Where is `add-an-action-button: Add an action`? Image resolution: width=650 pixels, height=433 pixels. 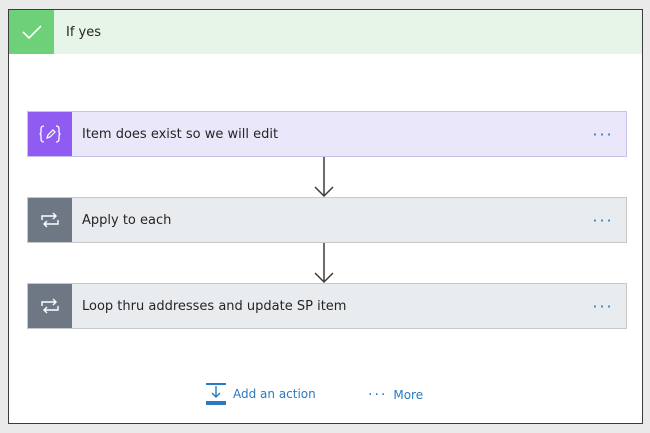
add-an-action-button: Add an action is located at coordinates (260, 394).